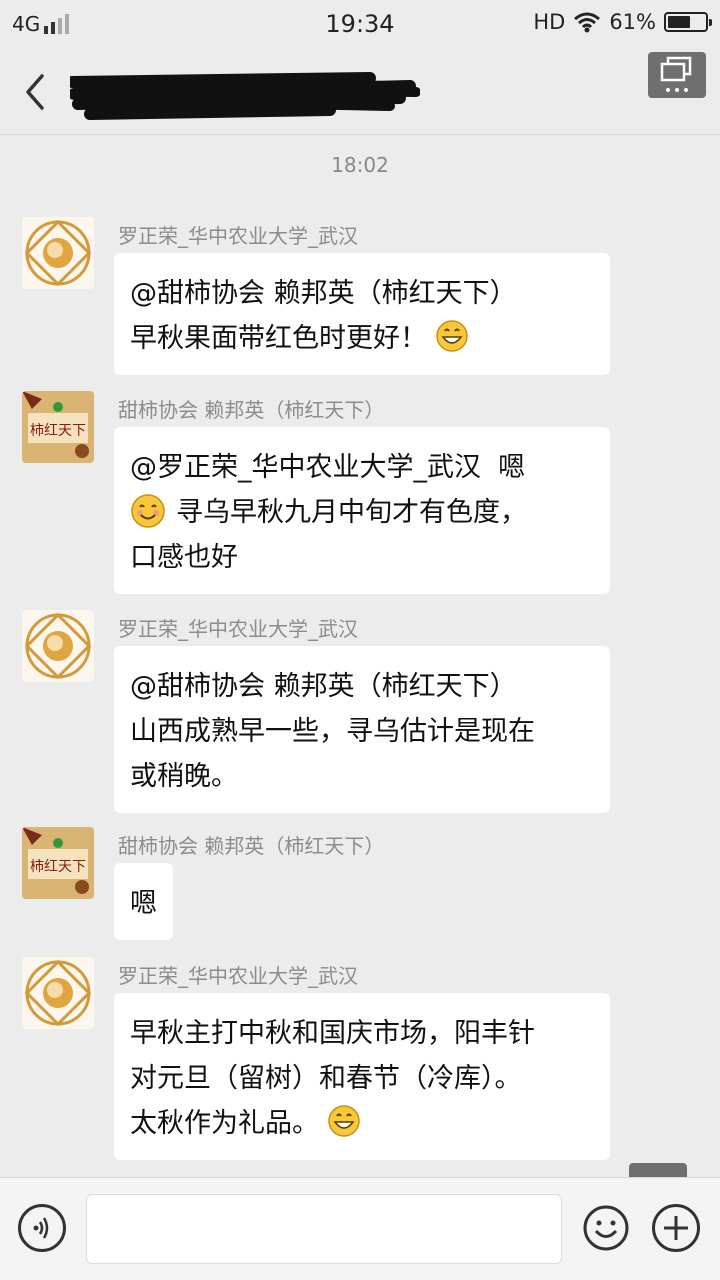 The image size is (720, 1280). Describe the element at coordinates (328, 535) in the screenshot. I see `message-text: 寻乌早秋九月中旬才有色度， 口感也好` at that location.